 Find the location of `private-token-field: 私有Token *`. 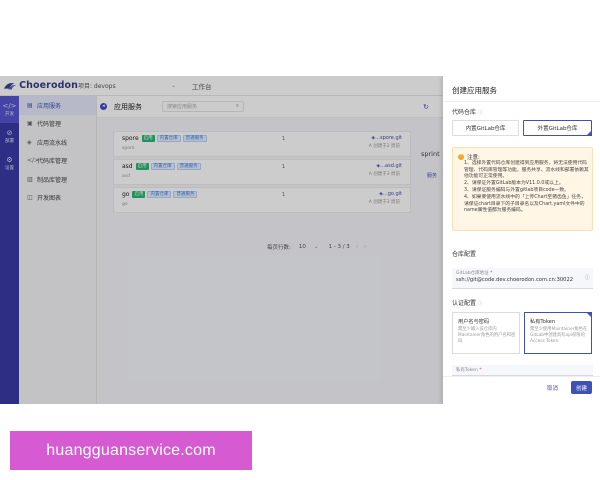

private-token-field: 私有Token * is located at coordinates (522, 370).